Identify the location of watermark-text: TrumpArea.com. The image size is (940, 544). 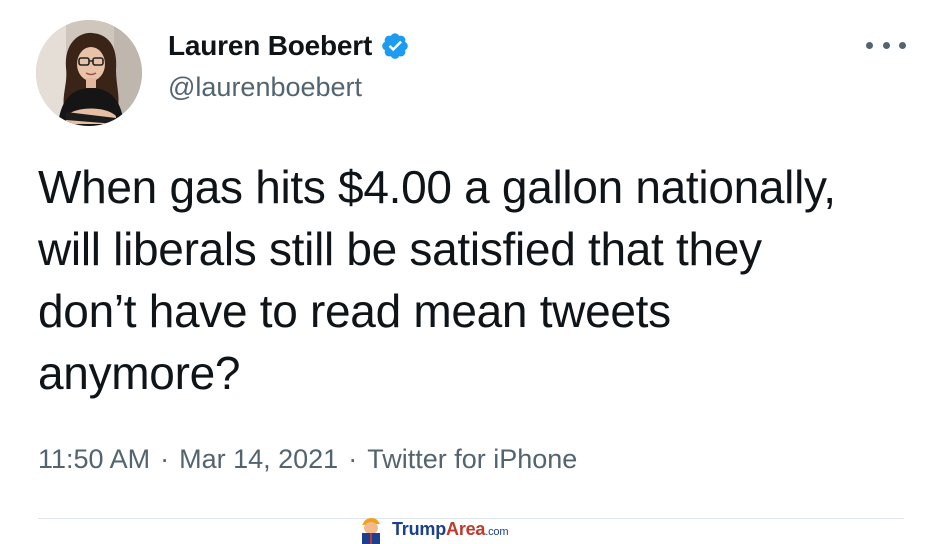
(450, 529).